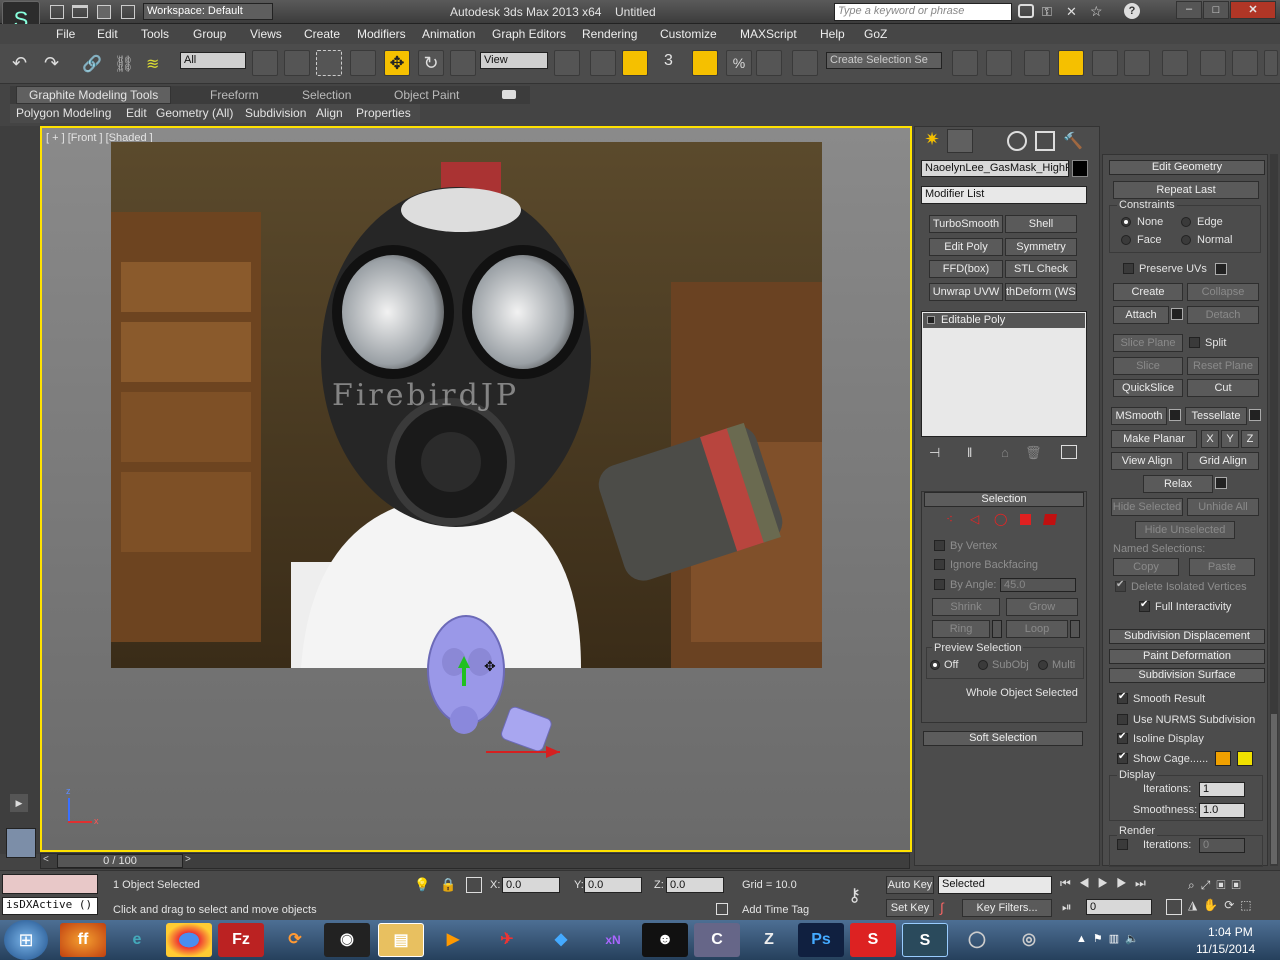 The image size is (1280, 960). What do you see at coordinates (19, 63) in the screenshot?
I see `undo-icon: ↶` at bounding box center [19, 63].